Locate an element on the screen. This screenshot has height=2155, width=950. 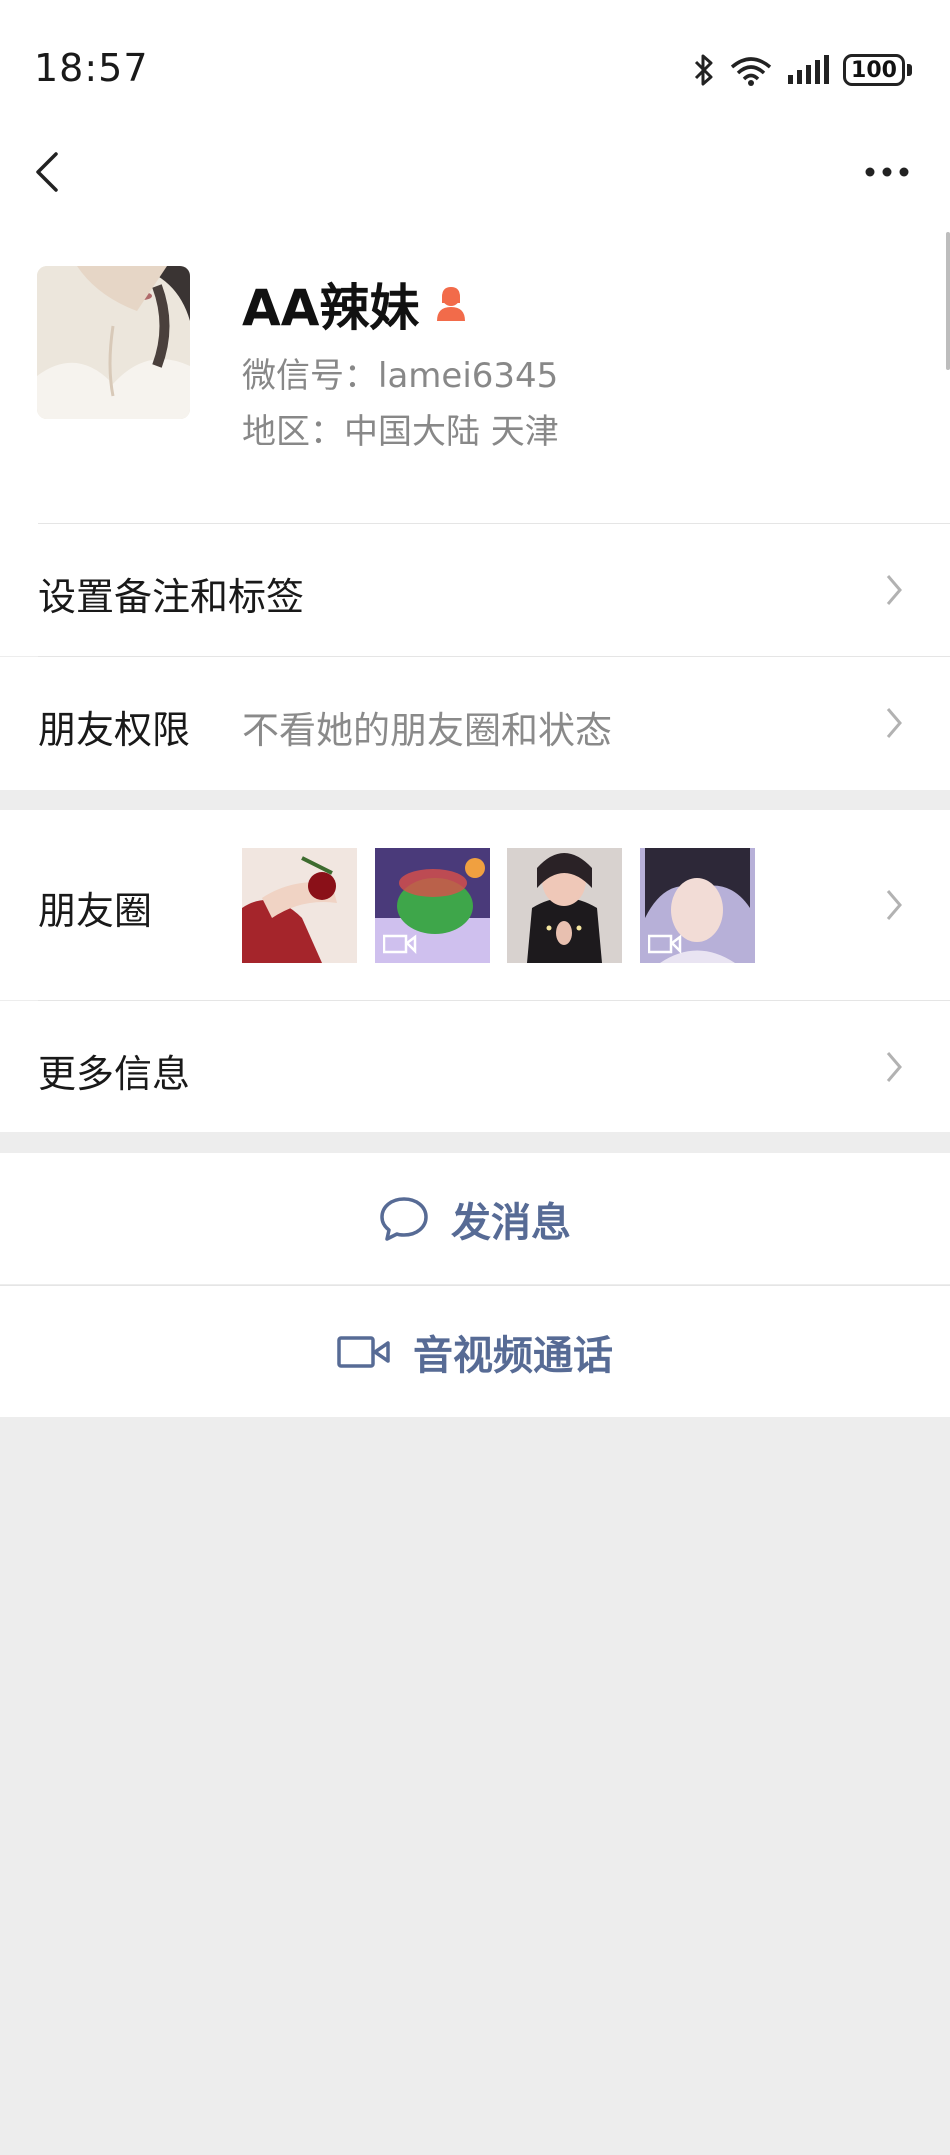
battery-icon: 100 is located at coordinates (877, 70).